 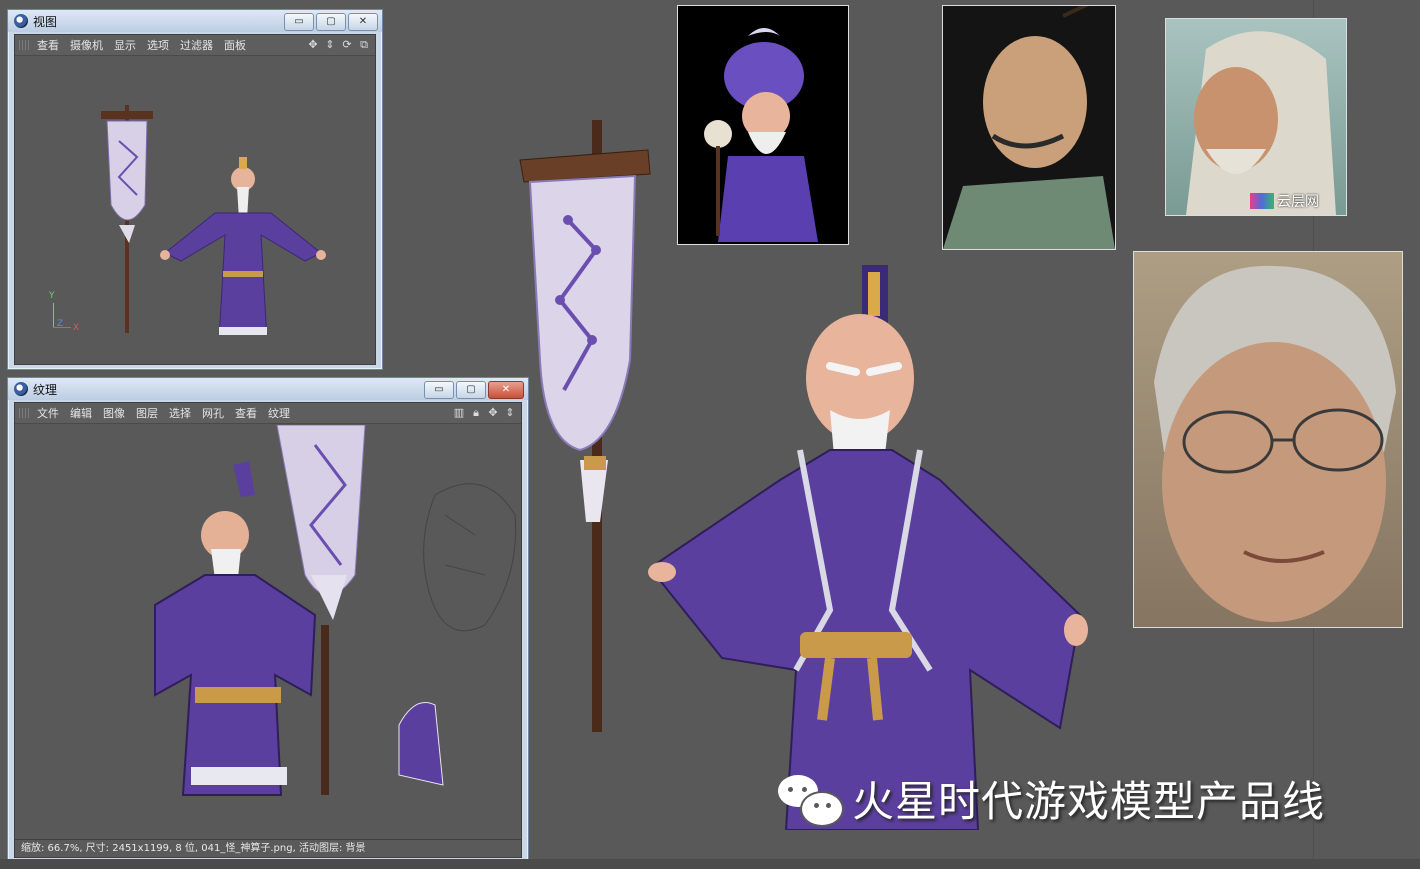 I want to click on texture-menubar: 文件 编辑 图像 图层 选择 网孔 查看 纹理 ▥ 🔒︎ ✥ ⇕, so click(x=268, y=413).